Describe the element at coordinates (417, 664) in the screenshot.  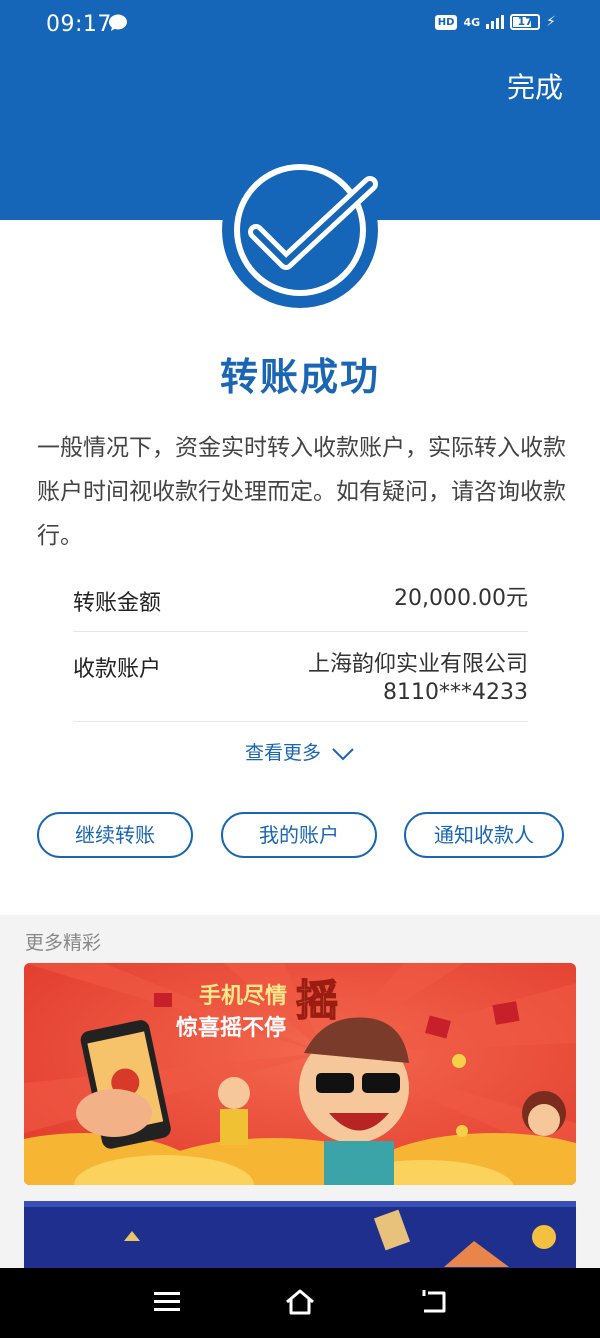
I see `account-name: 上海韵仰实业有限公司` at that location.